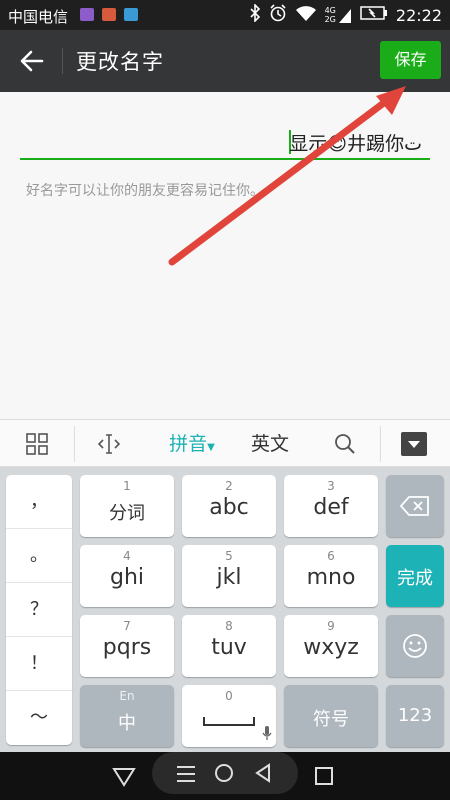  I want to click on punct-key: 。, so click(39, 556).